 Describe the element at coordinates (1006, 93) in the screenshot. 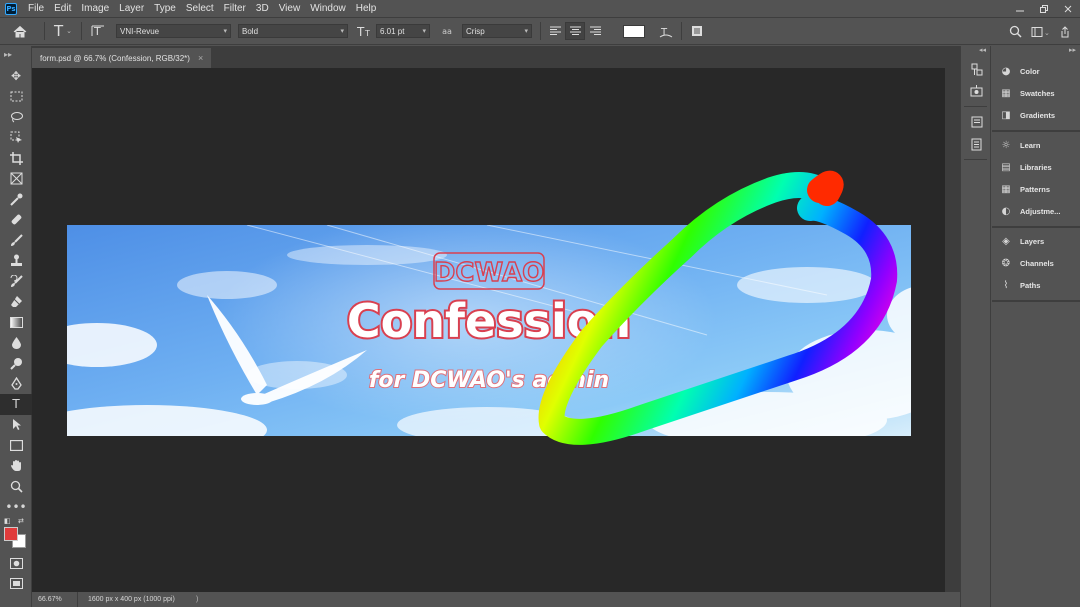

I see `swatches-grid-icon: ▦` at that location.